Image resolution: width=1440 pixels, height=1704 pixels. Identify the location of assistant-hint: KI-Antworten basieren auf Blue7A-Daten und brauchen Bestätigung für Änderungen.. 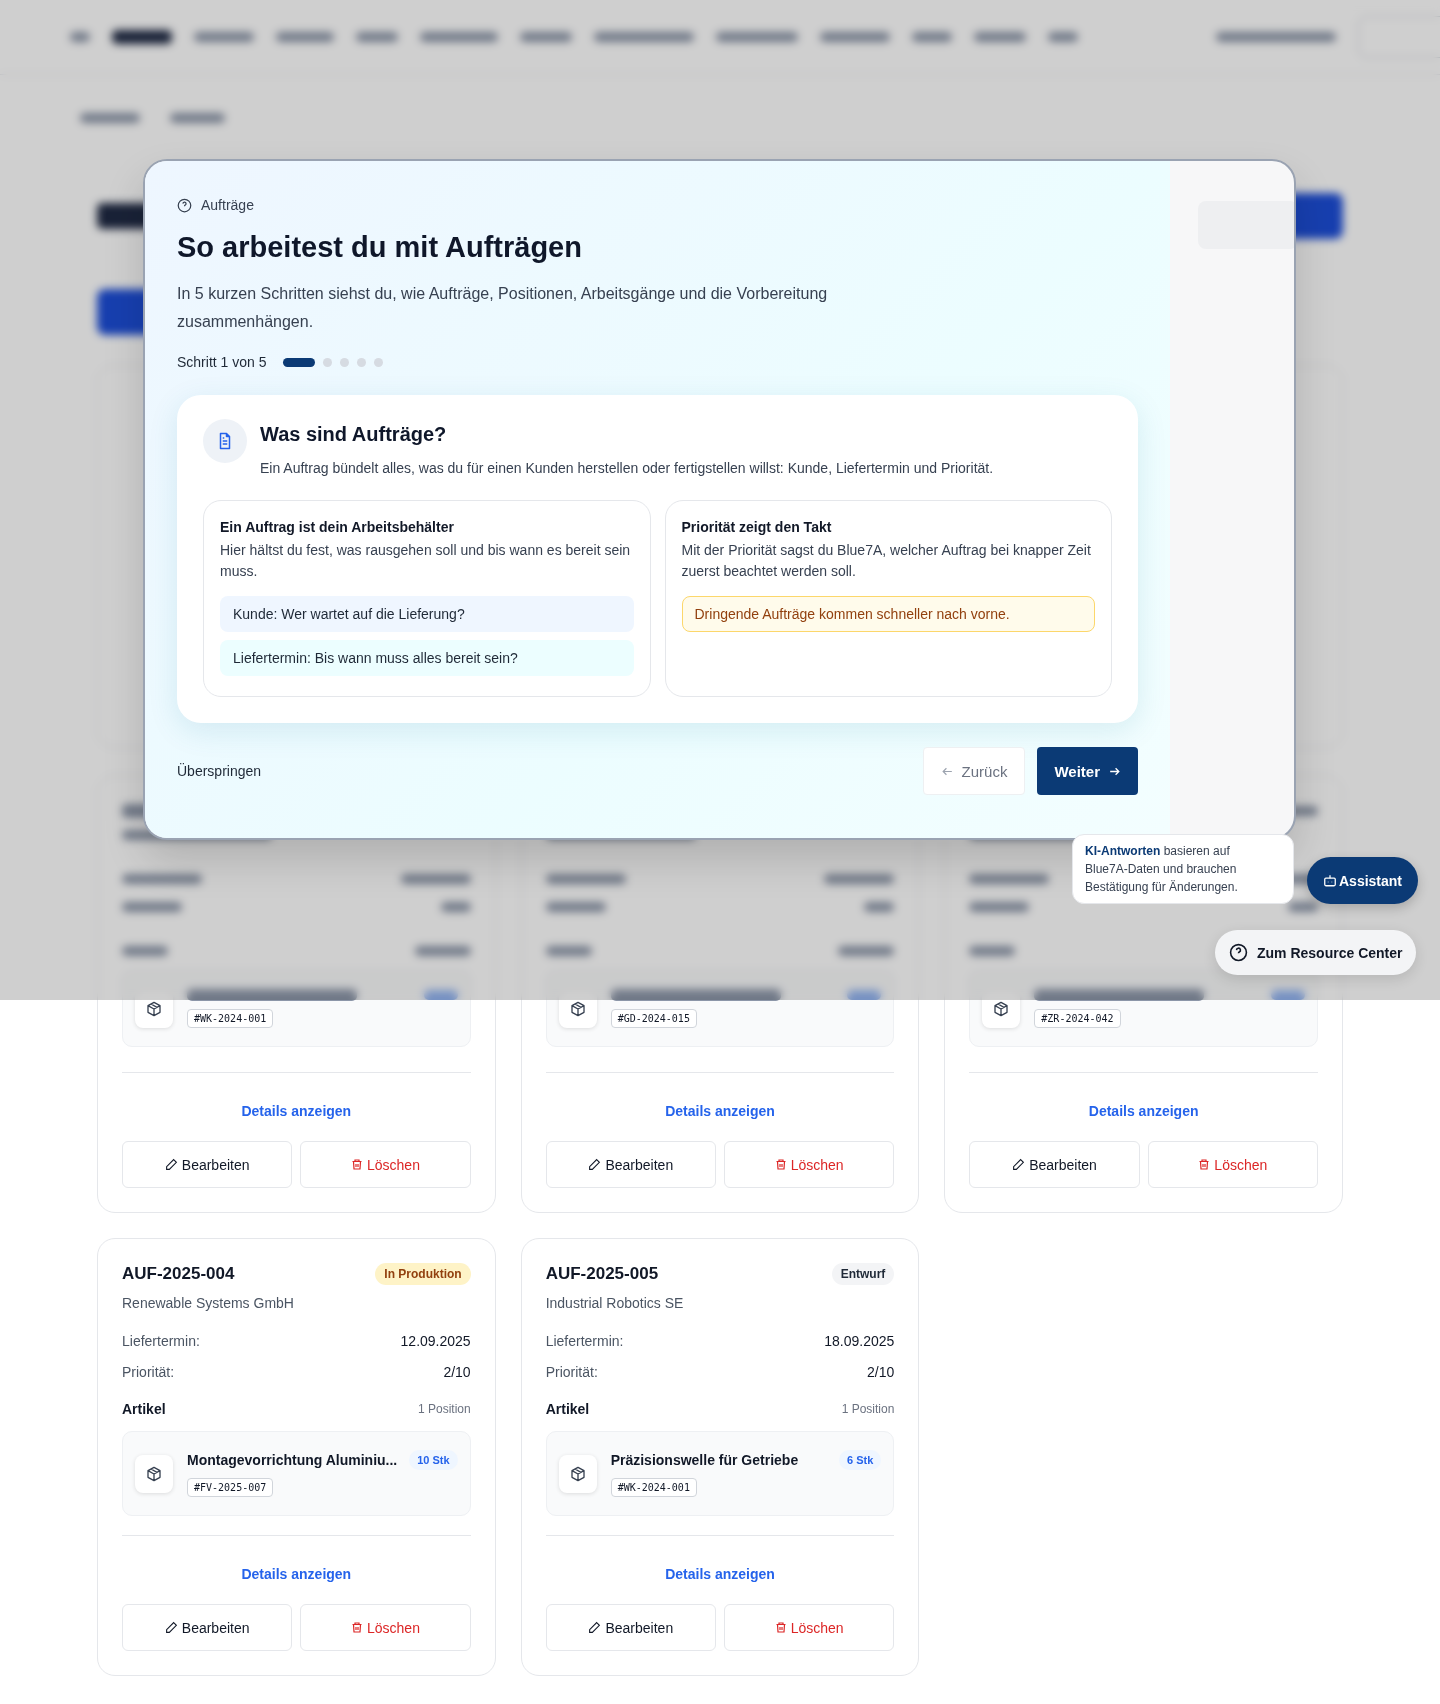
(1183, 869).